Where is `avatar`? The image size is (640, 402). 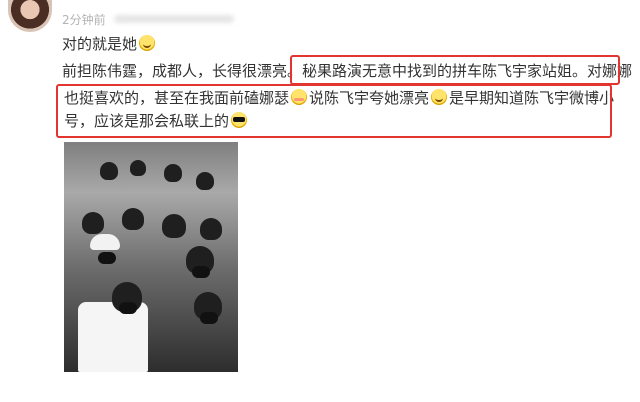
avatar is located at coordinates (30, 16).